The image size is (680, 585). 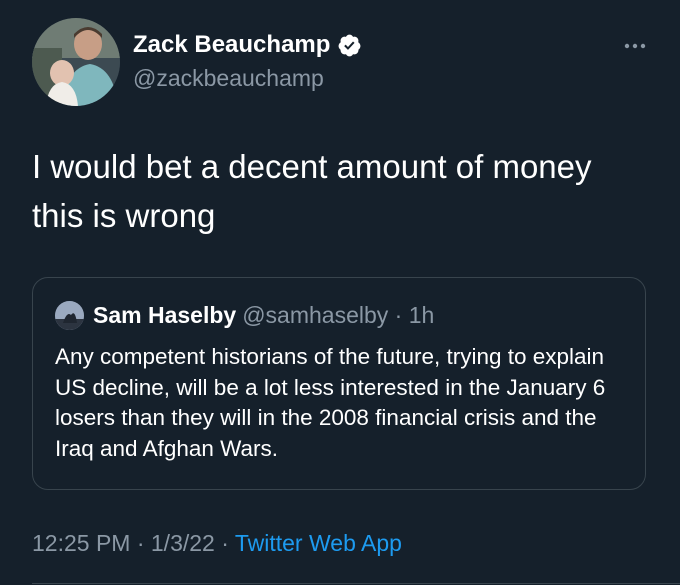 I want to click on tweet-meta: 12:25 PM · 1/3/22 · Twitter Web App, so click(x=217, y=543).